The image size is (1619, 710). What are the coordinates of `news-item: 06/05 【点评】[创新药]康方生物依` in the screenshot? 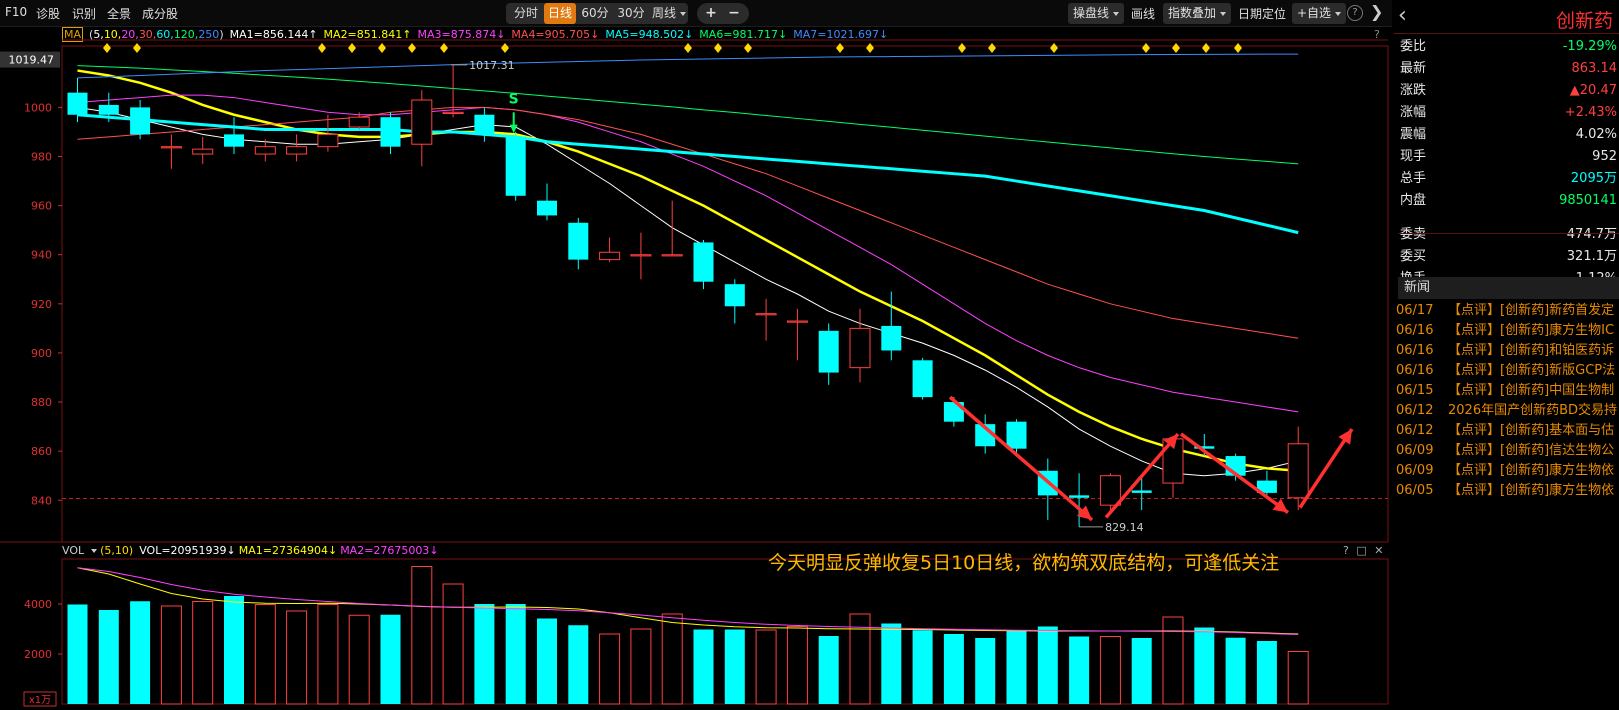 It's located at (1507, 491).